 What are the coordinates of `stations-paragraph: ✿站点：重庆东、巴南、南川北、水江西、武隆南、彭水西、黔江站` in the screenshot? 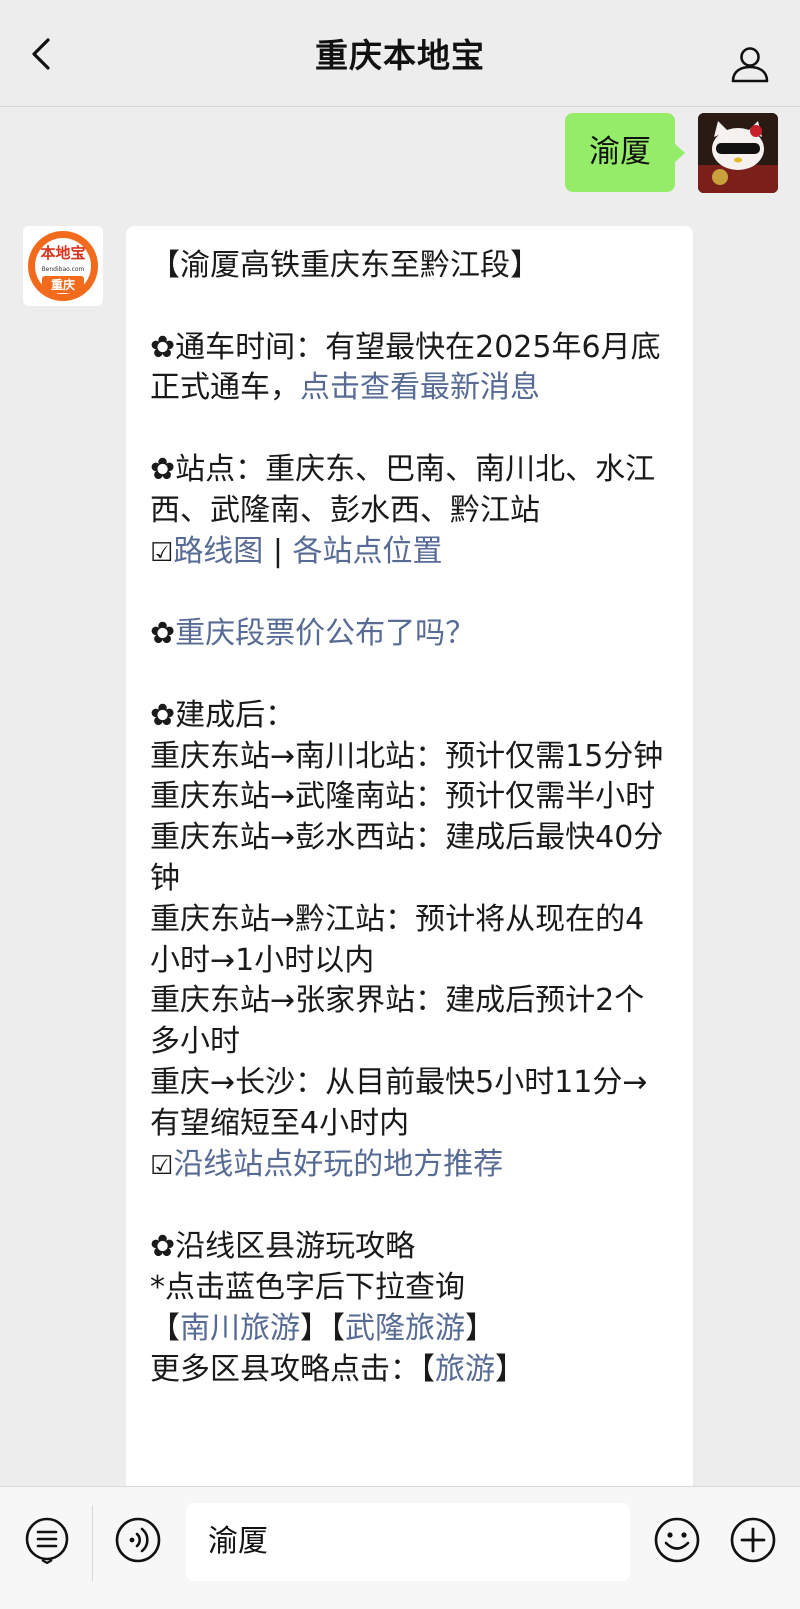 It's located at (403, 489).